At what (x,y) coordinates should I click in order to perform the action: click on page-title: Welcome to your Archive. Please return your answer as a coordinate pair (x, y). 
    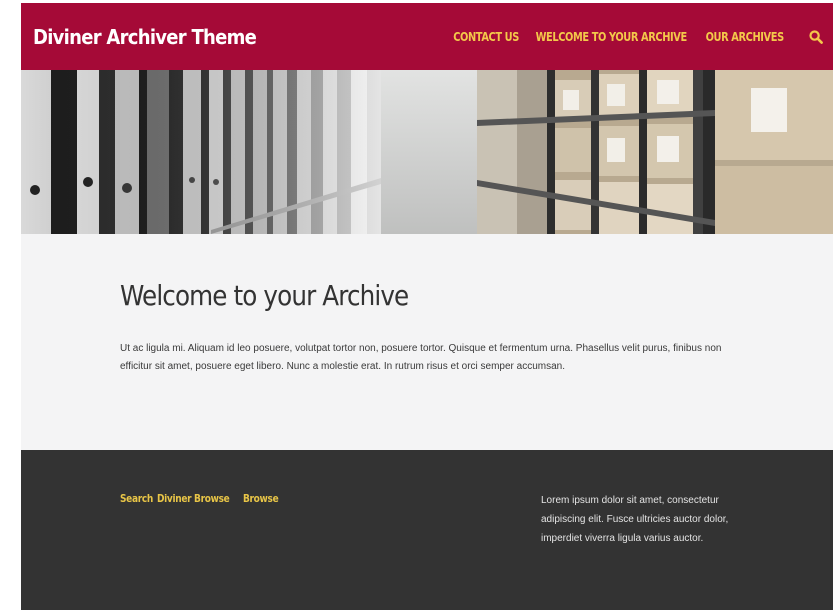
    Looking at the image, I should click on (264, 295).